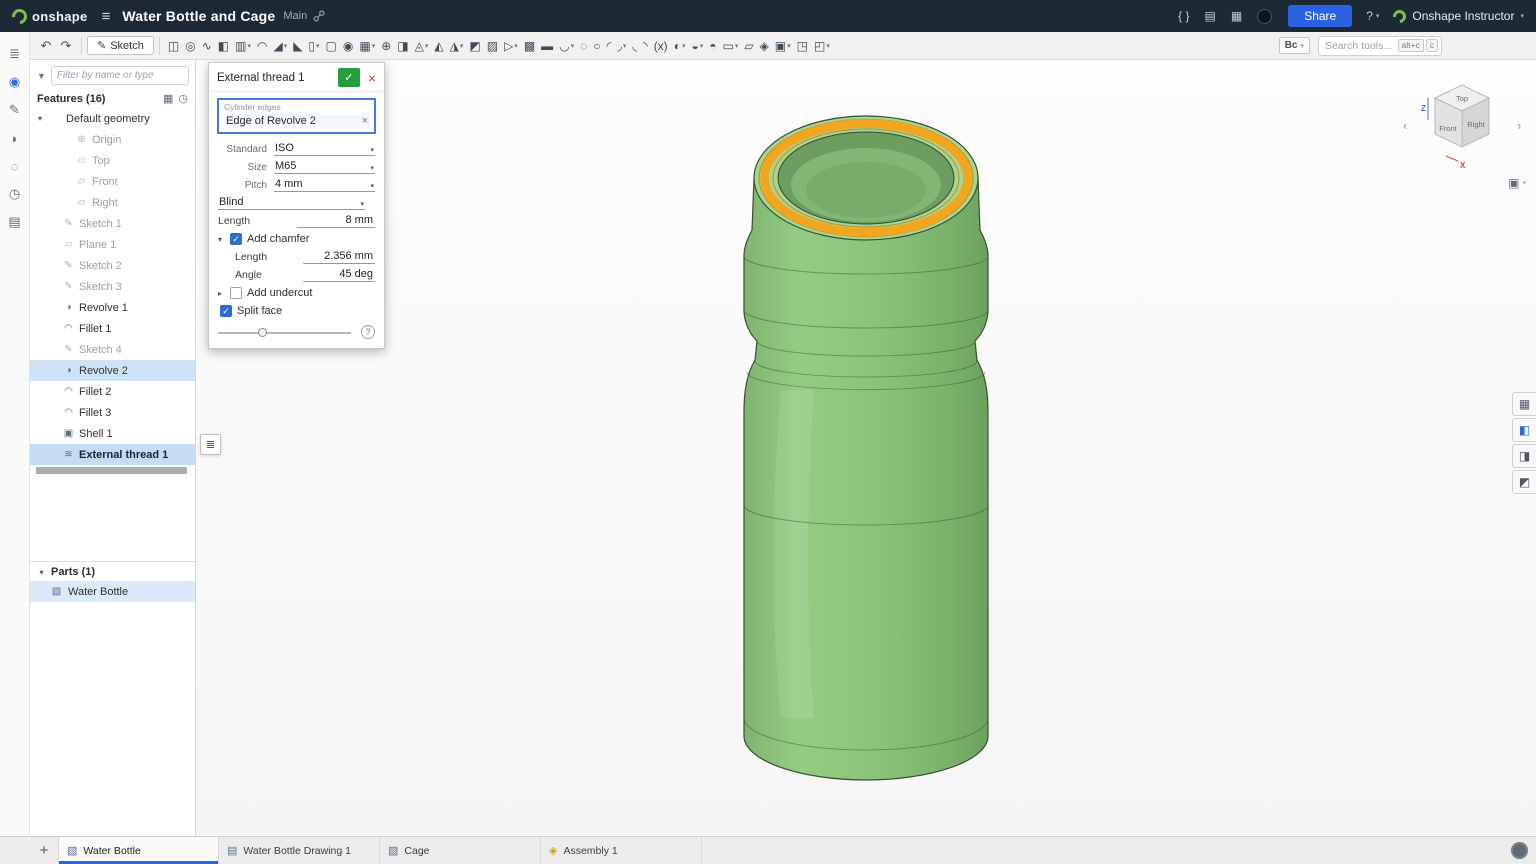  What do you see at coordinates (112, 571) in the screenshot?
I see `parts-header: ▾ Parts (1)` at bounding box center [112, 571].